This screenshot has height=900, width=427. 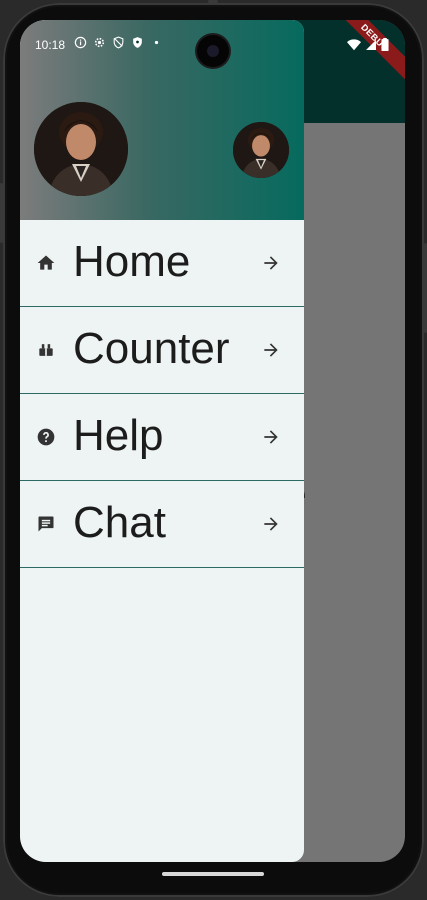 What do you see at coordinates (46, 350) in the screenshot?
I see `counter-icon` at bounding box center [46, 350].